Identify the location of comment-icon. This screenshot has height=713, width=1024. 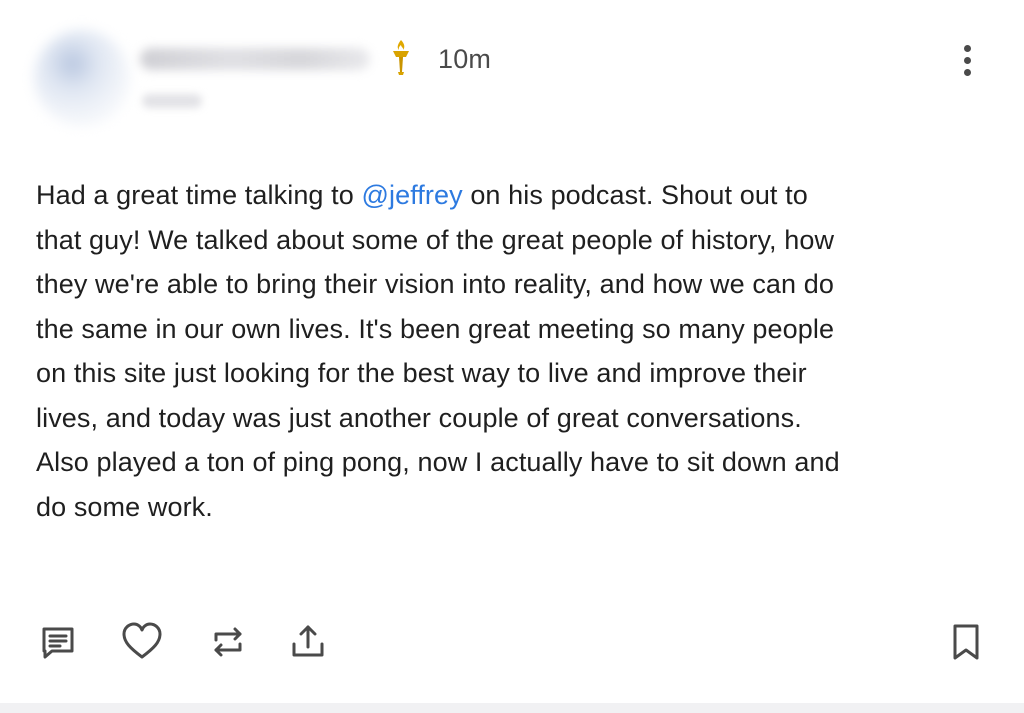
(58, 643).